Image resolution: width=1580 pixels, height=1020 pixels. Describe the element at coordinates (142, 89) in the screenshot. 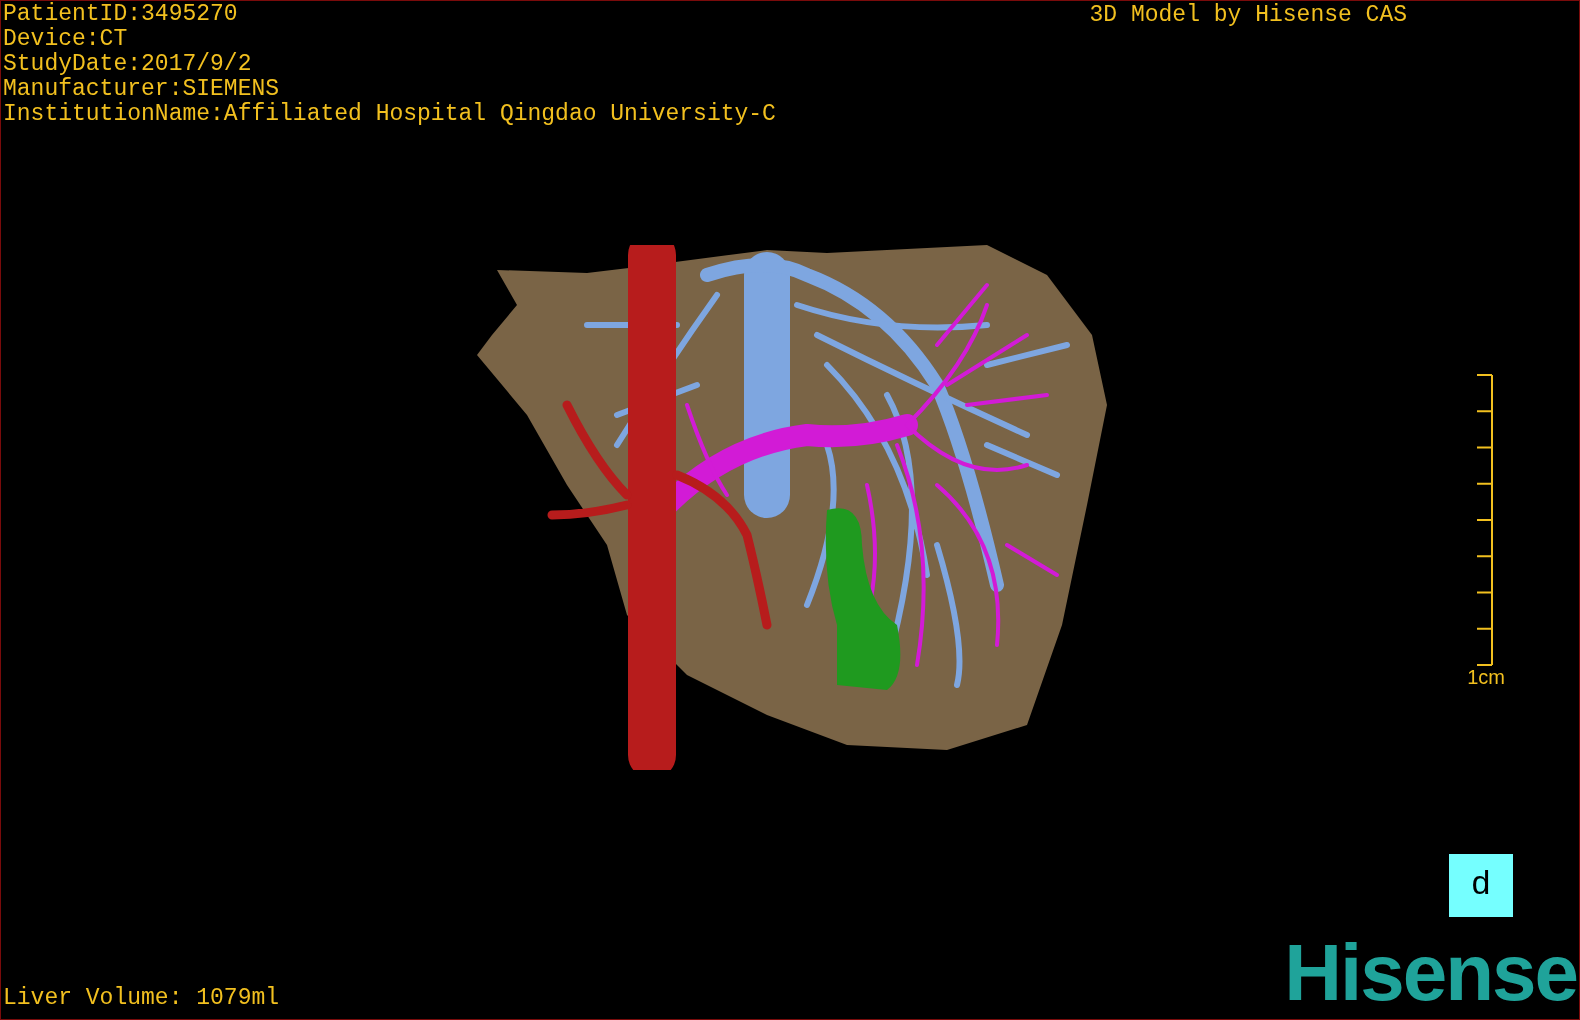

I see `patient-info-text: Manufacturer:SIEMENS` at that location.